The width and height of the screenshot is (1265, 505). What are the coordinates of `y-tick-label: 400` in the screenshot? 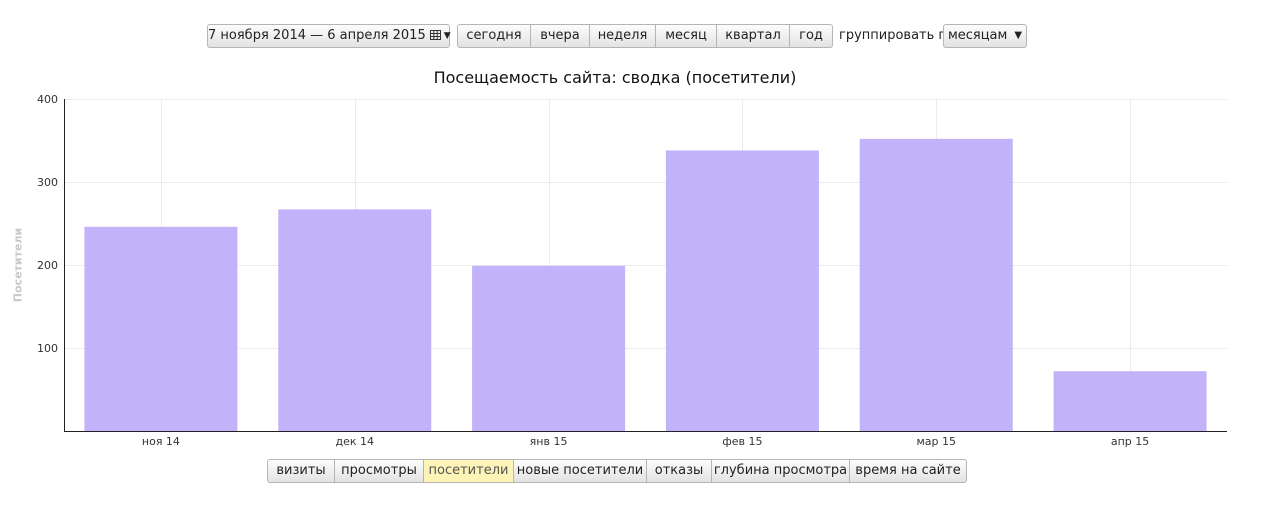 It's located at (47, 99).